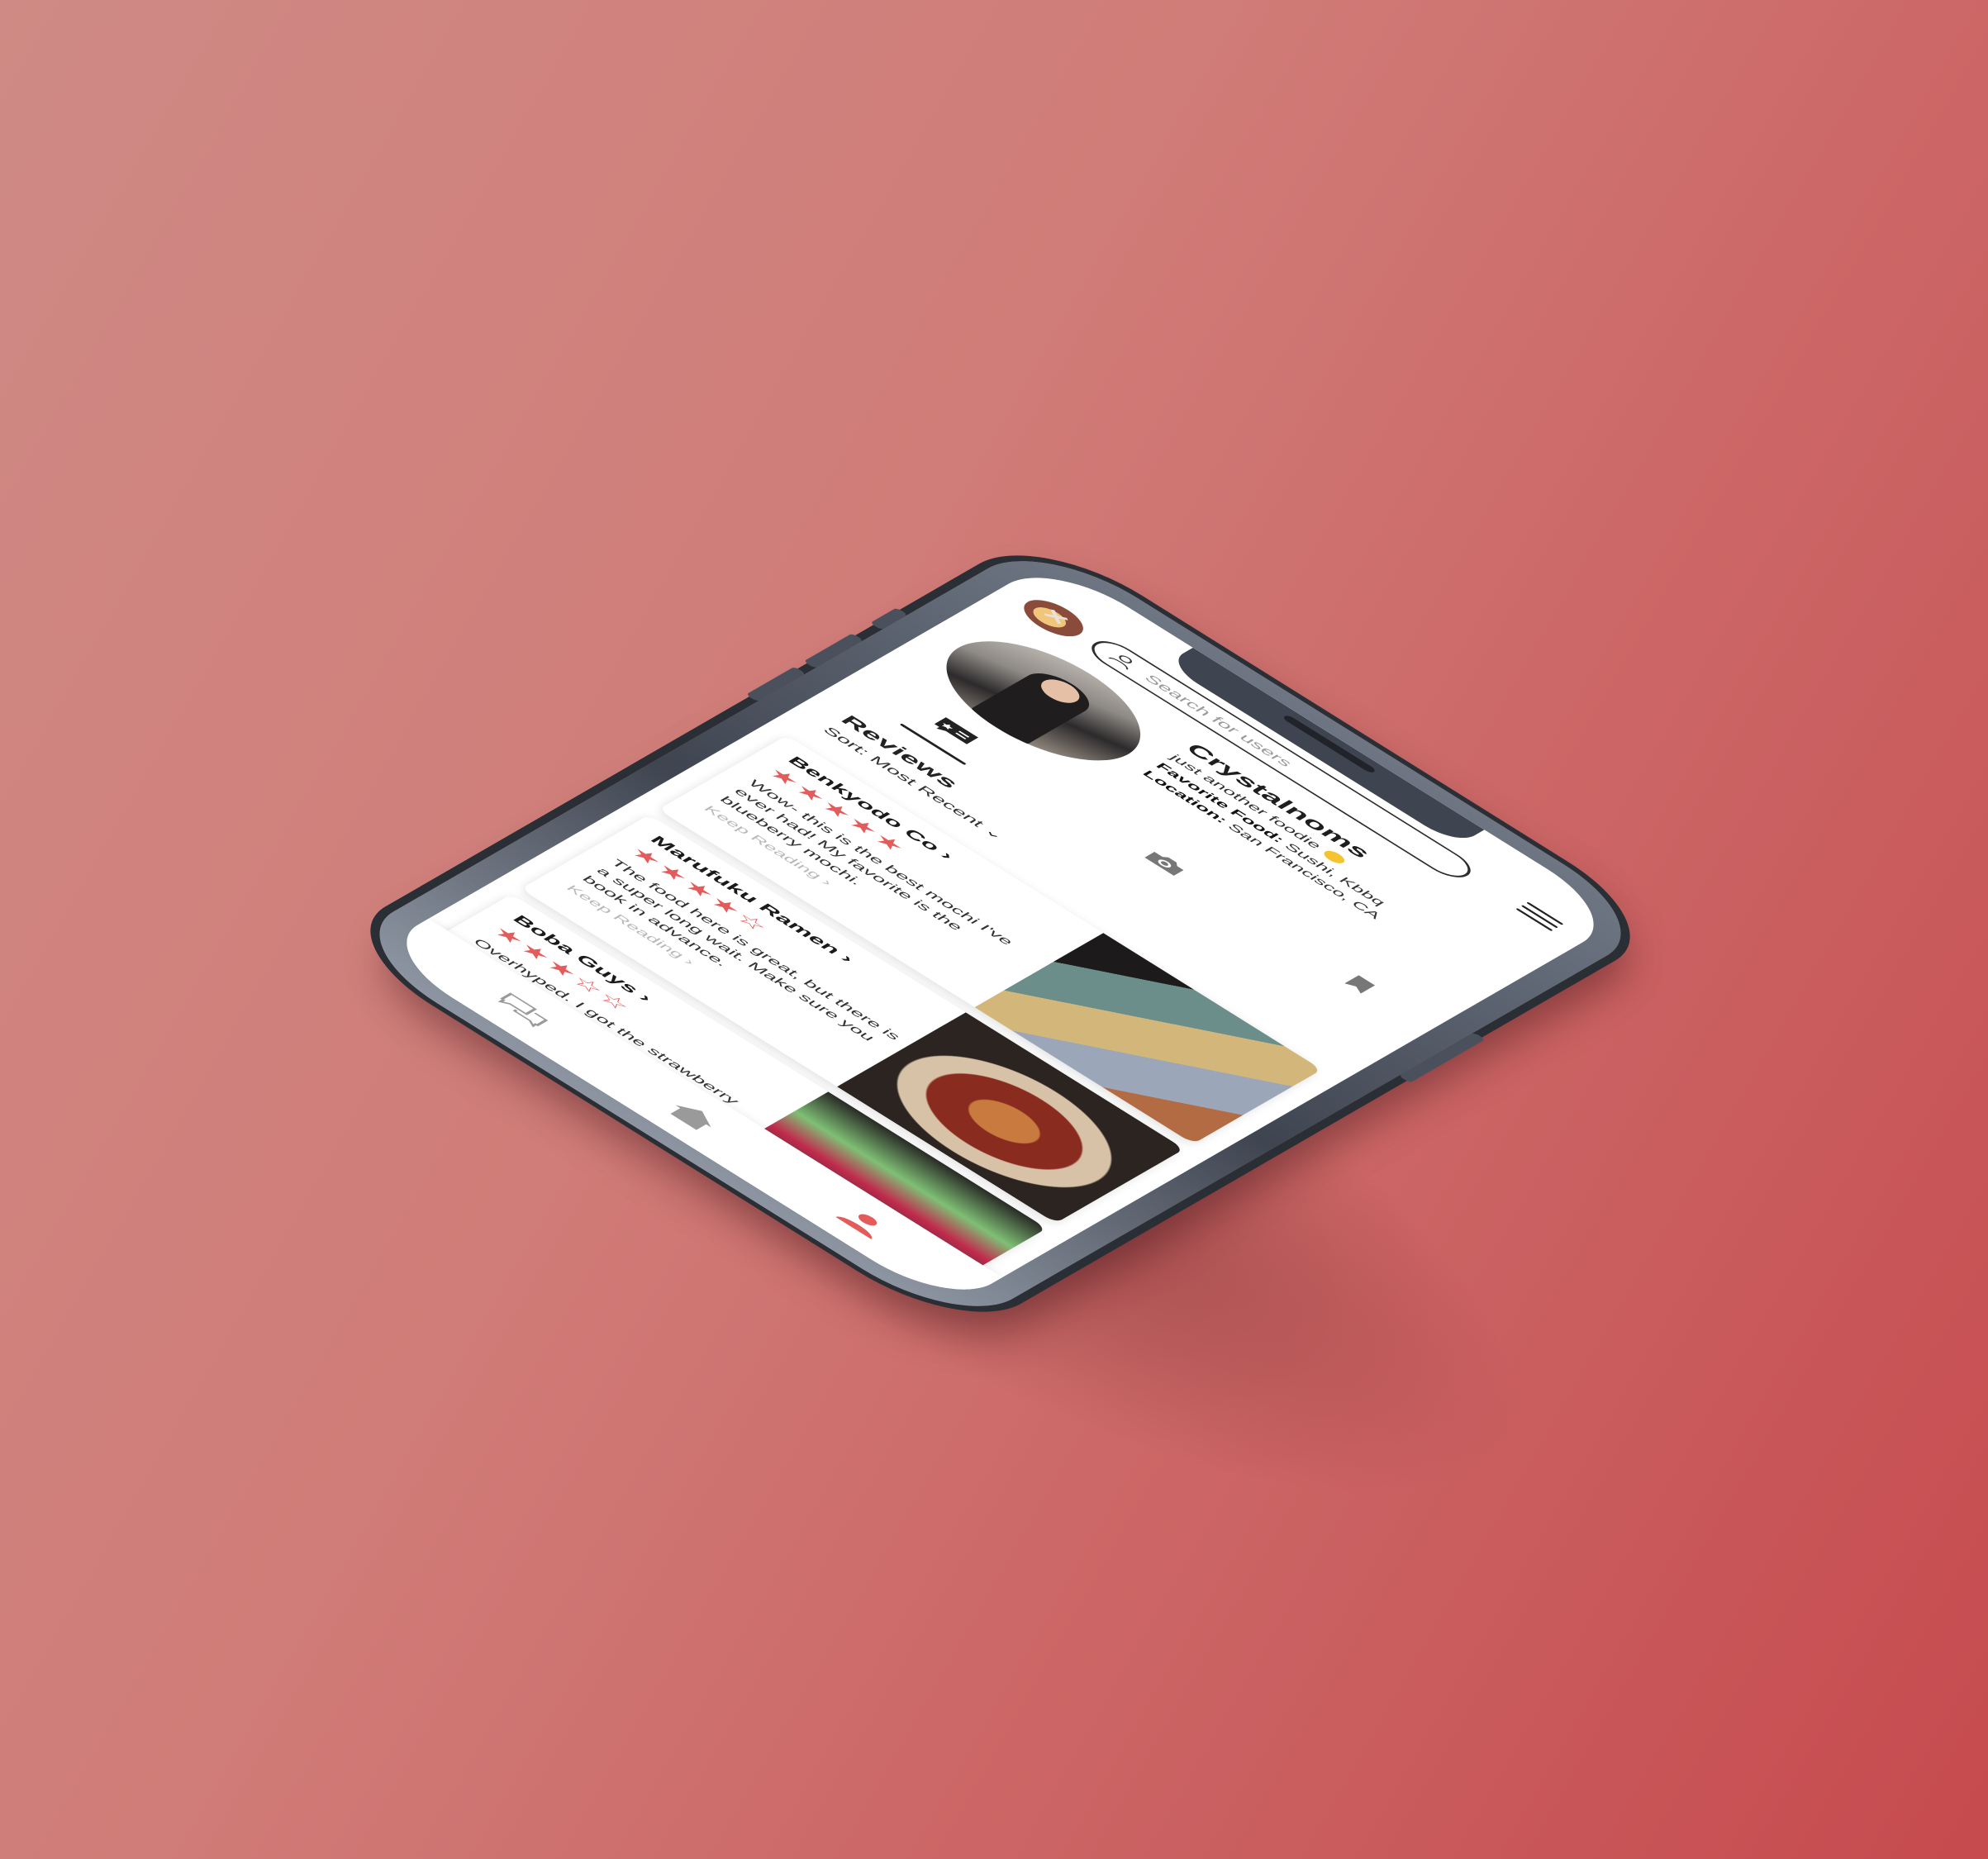 This screenshot has width=1988, height=1859. I want to click on user-search-icon, so click(1120, 662).